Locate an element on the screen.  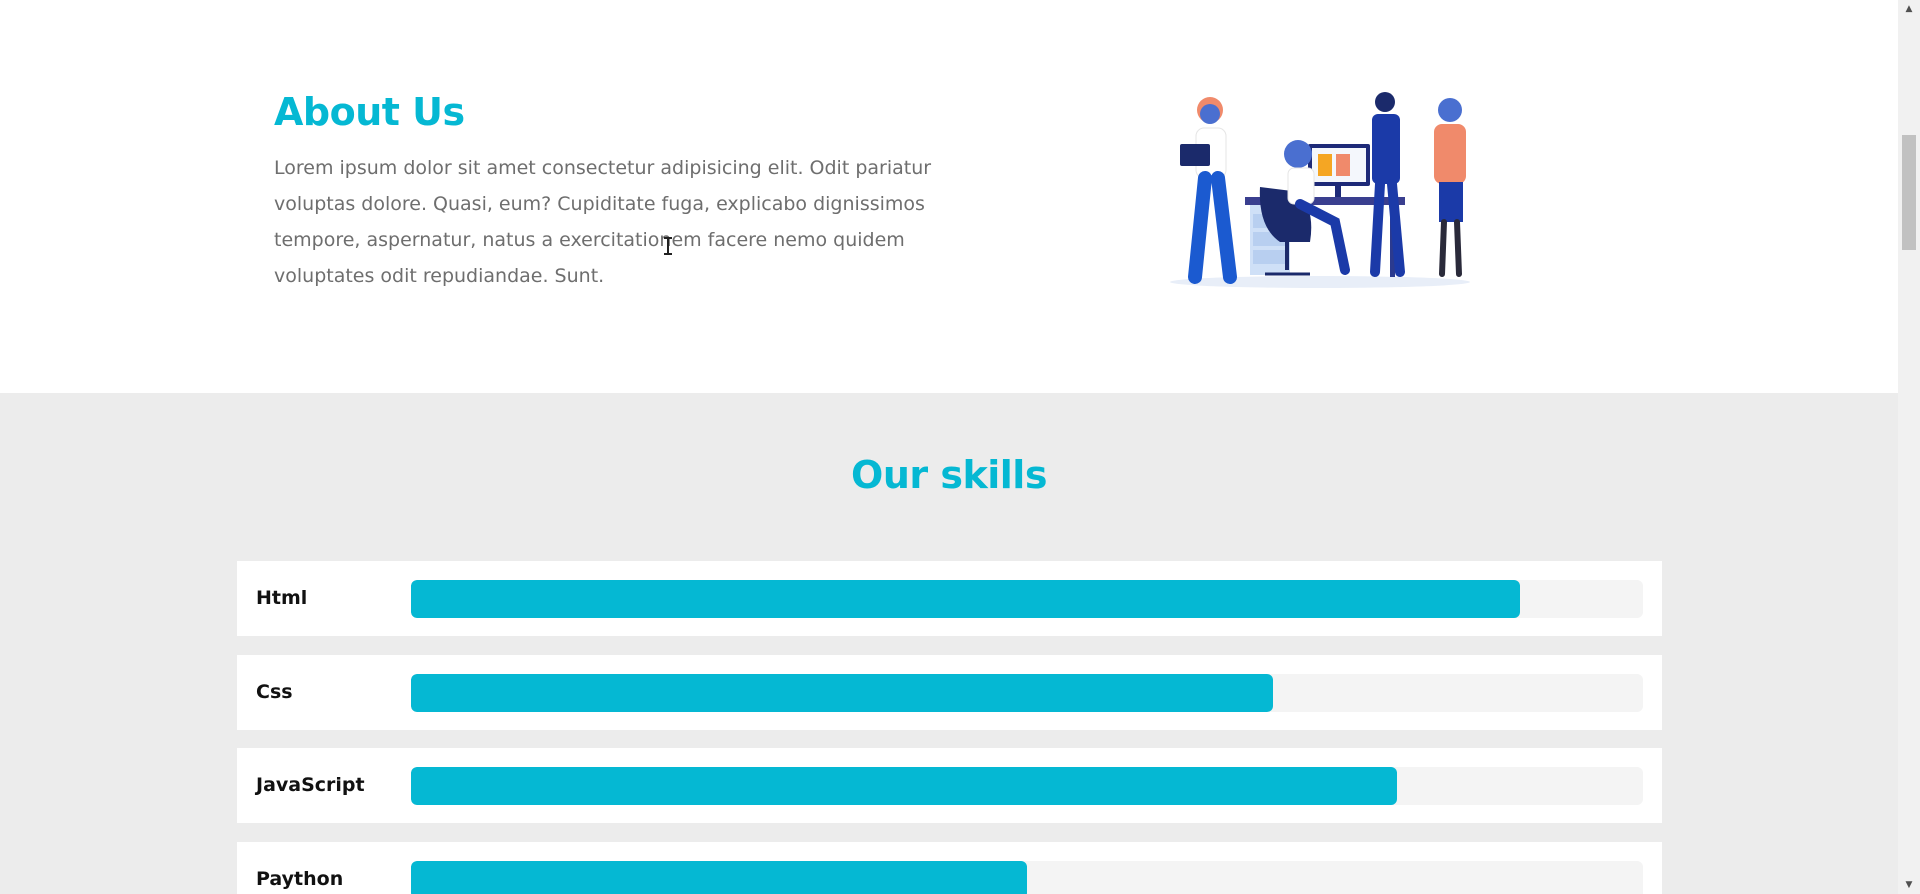
skill-row-html: Html is located at coordinates (949, 598).